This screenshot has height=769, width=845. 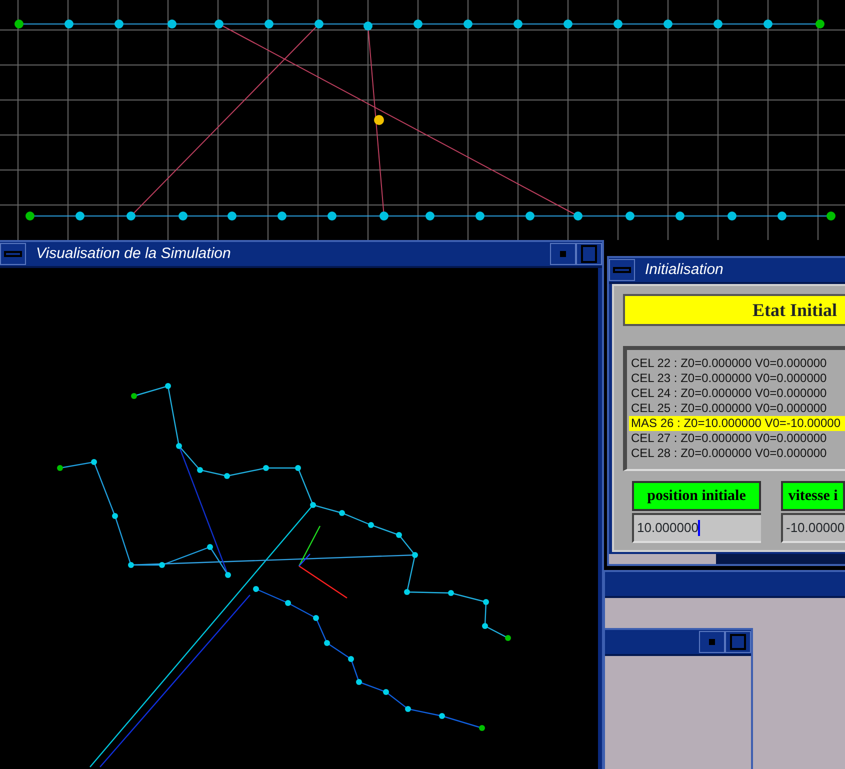 I want to click on list-item: CEL 28 : Z0=0.000000 V0=0.000000, so click(x=737, y=453).